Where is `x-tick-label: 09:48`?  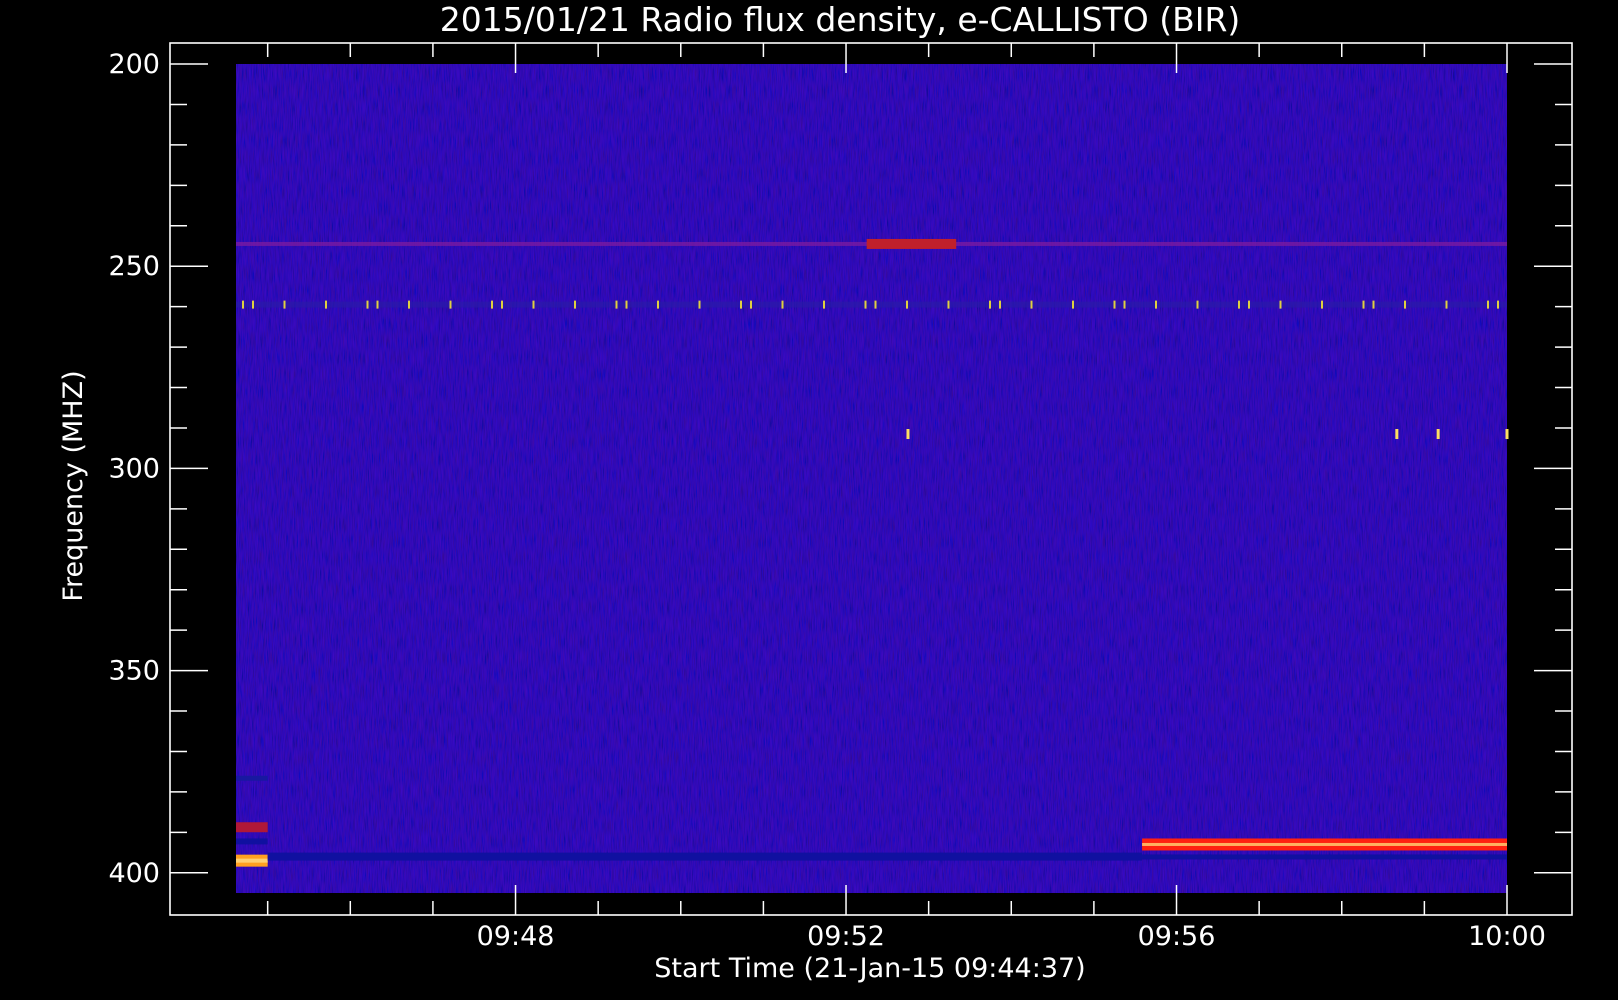
x-tick-label: 09:48 is located at coordinates (516, 936).